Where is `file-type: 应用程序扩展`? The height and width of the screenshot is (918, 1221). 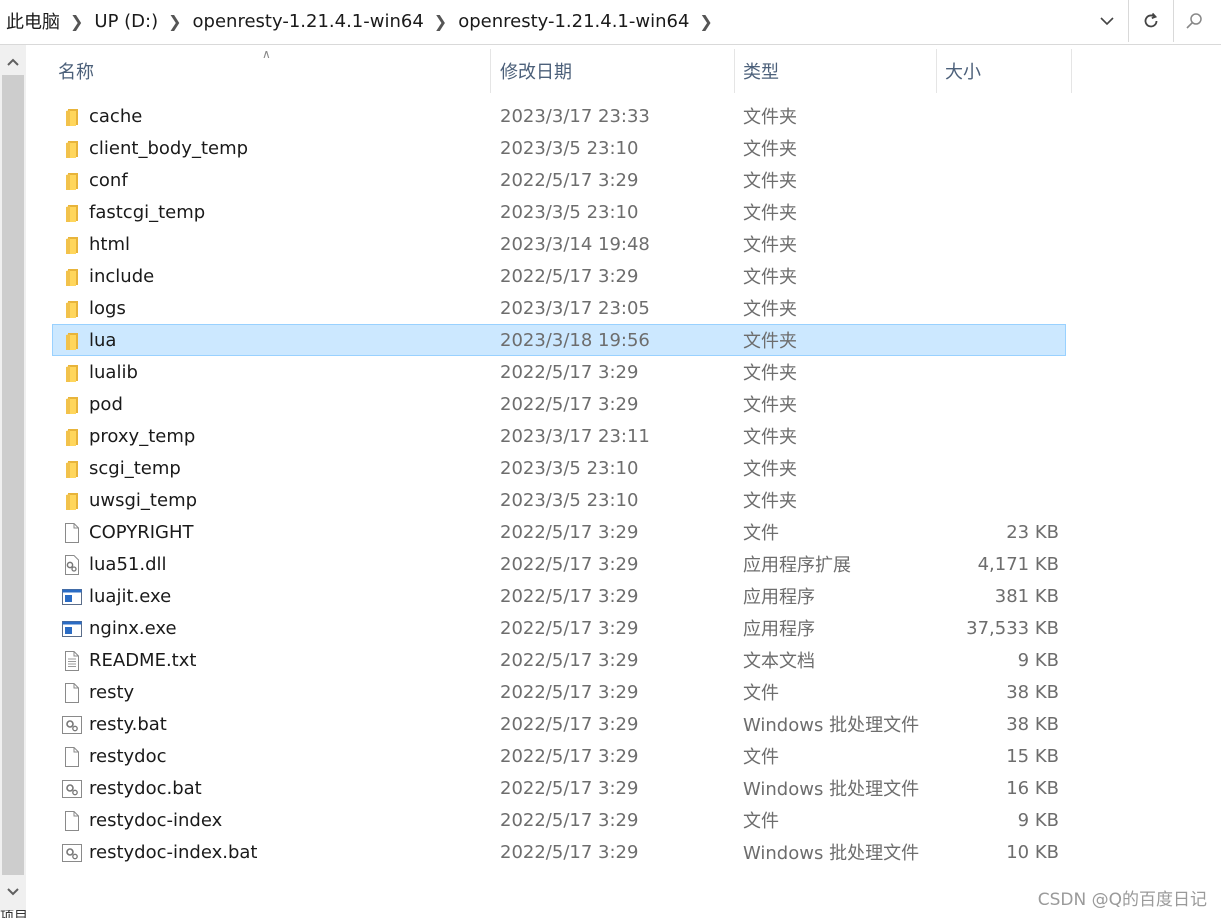
file-type: 应用程序扩展 is located at coordinates (797, 565).